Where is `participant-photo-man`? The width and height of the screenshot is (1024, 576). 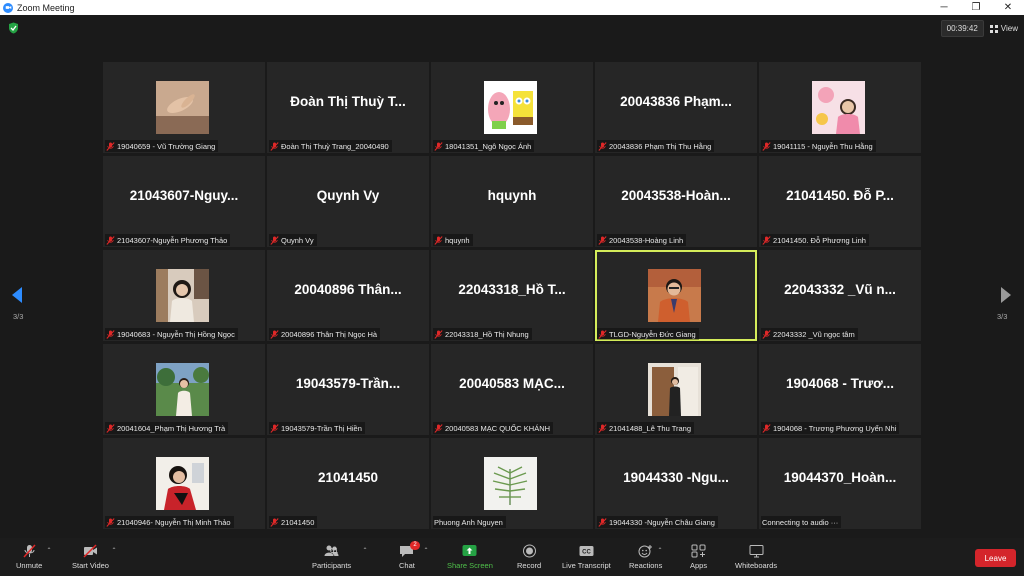 participant-photo-man is located at coordinates (674, 295).